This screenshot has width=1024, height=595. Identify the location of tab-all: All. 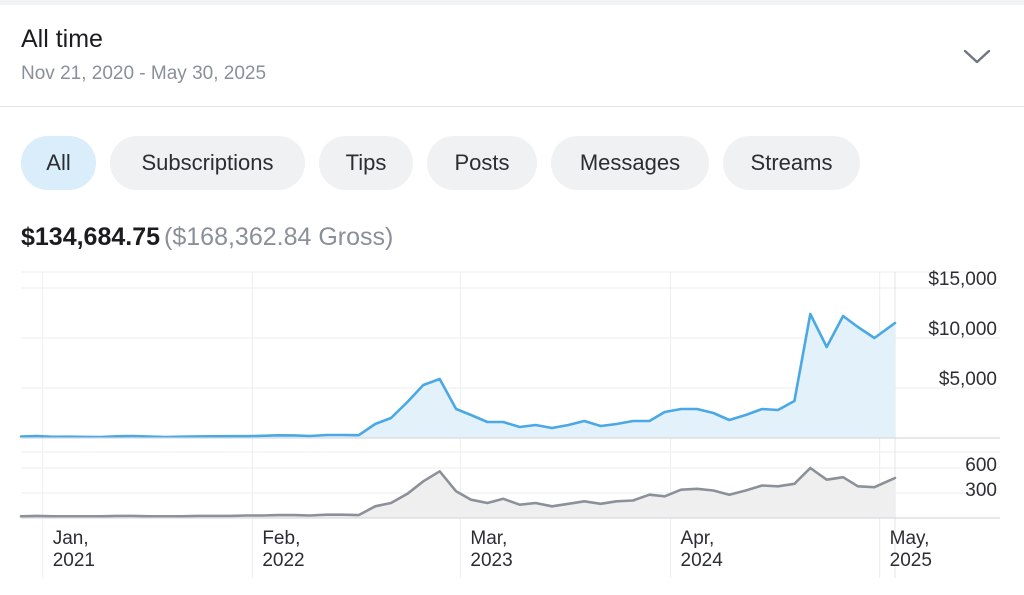
(58, 163).